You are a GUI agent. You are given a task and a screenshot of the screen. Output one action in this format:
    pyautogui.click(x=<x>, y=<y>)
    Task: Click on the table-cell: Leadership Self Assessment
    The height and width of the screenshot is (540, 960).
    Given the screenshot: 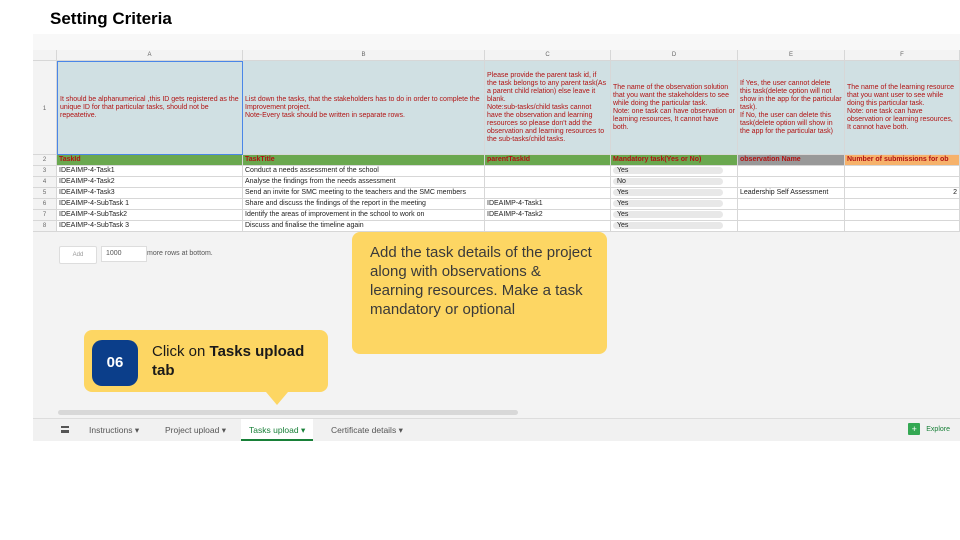 What is the action you would take?
    pyautogui.click(x=791, y=193)
    